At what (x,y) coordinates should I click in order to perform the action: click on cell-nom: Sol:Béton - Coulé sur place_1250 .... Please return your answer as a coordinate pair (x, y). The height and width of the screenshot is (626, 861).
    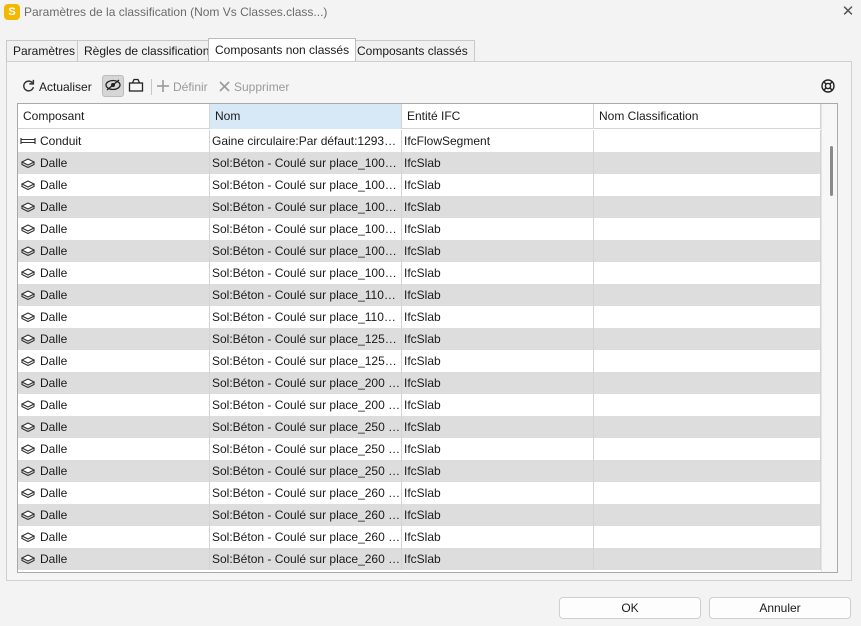
    Looking at the image, I should click on (306, 361).